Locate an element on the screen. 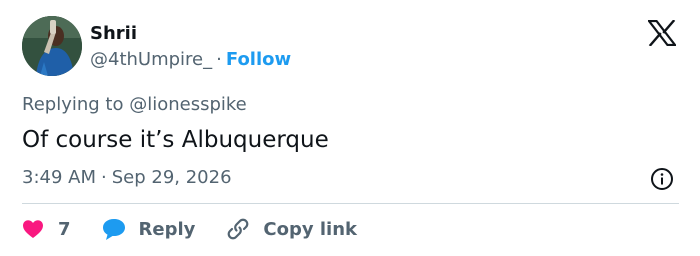  link-icon is located at coordinates (238, 229).